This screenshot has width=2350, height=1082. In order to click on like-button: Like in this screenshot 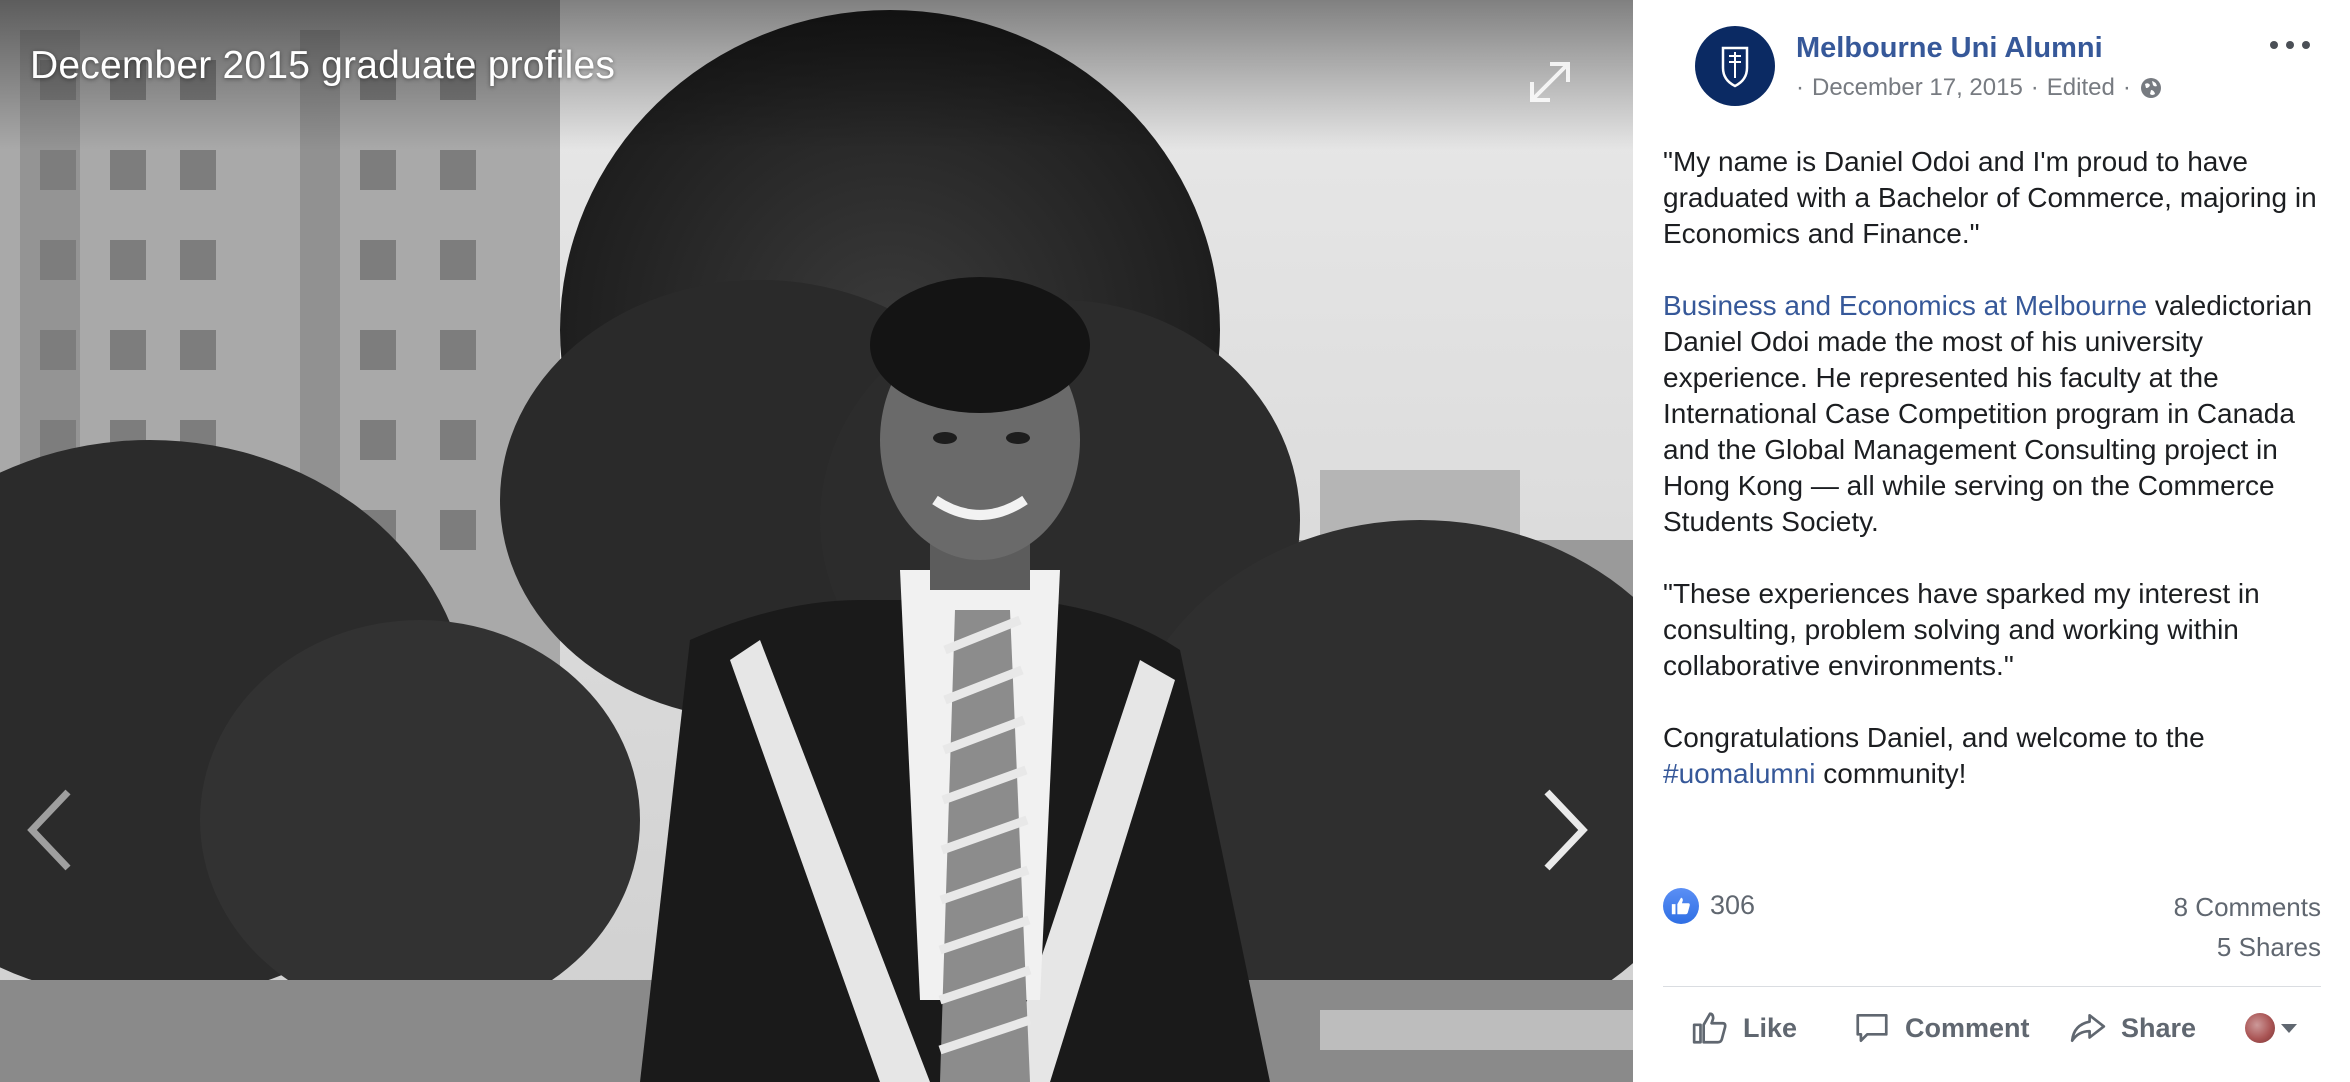, I will do `click(1744, 1028)`.